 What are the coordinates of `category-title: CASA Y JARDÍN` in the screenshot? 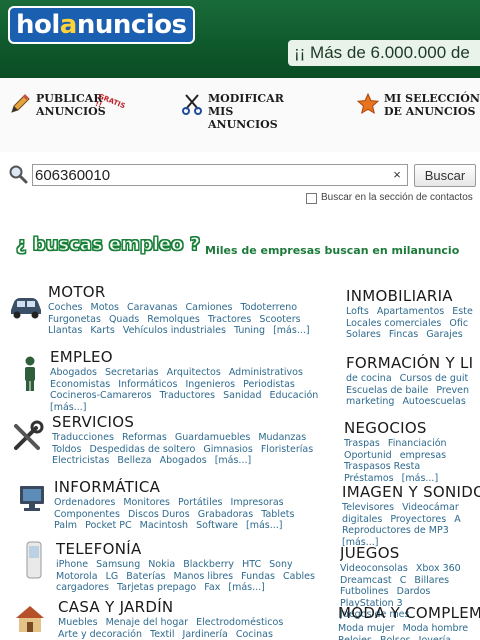 It's located at (194, 607).